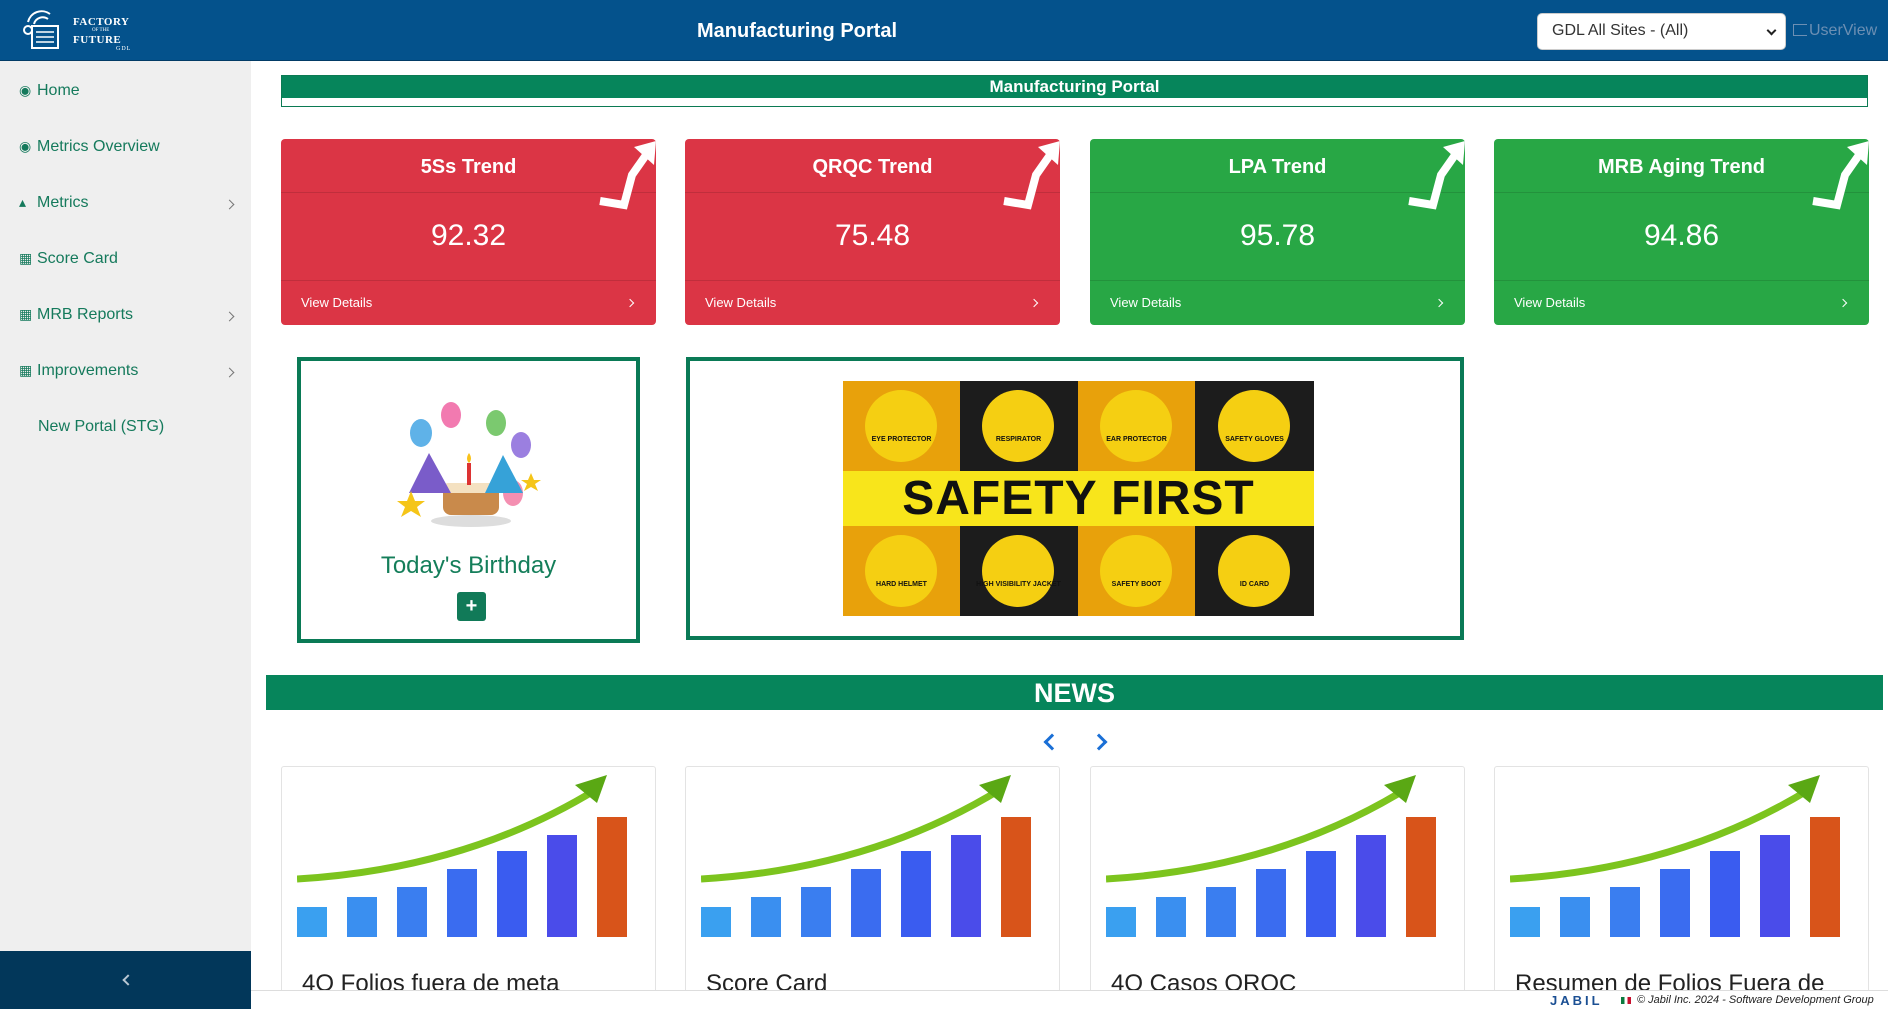  I want to click on safety-item: SAFETY GLOVES, so click(1254, 426).